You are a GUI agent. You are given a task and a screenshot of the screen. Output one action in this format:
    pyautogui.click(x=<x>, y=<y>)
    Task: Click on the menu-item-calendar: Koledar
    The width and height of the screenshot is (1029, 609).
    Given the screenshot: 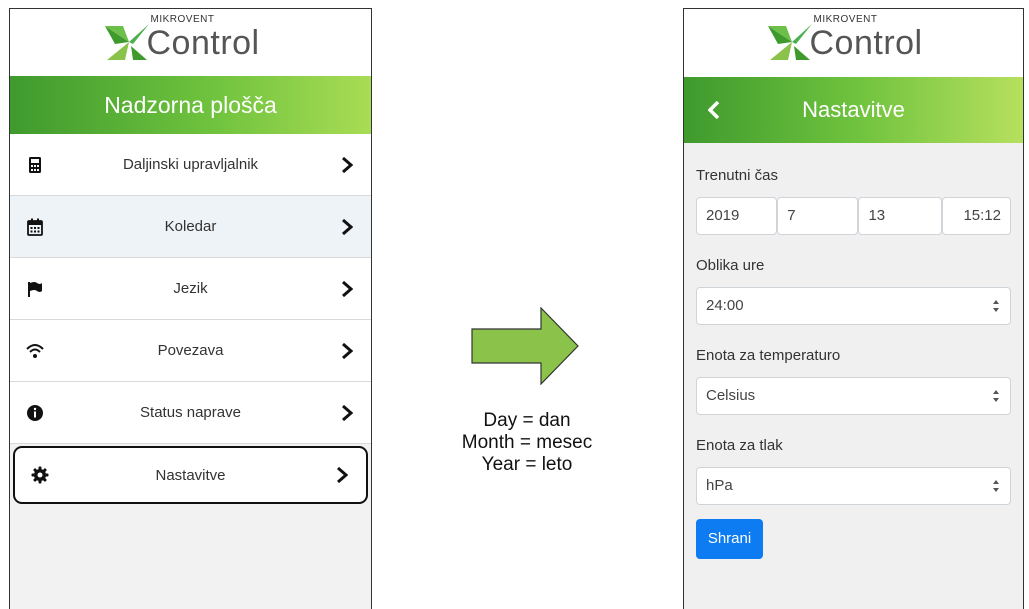 What is the action you would take?
    pyautogui.click(x=190, y=227)
    